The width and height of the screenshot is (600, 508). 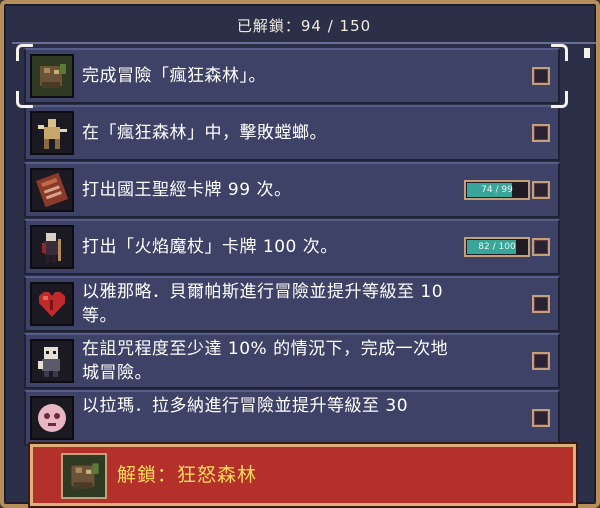 What do you see at coordinates (587, 53) in the screenshot?
I see `scrollbar-thumb` at bounding box center [587, 53].